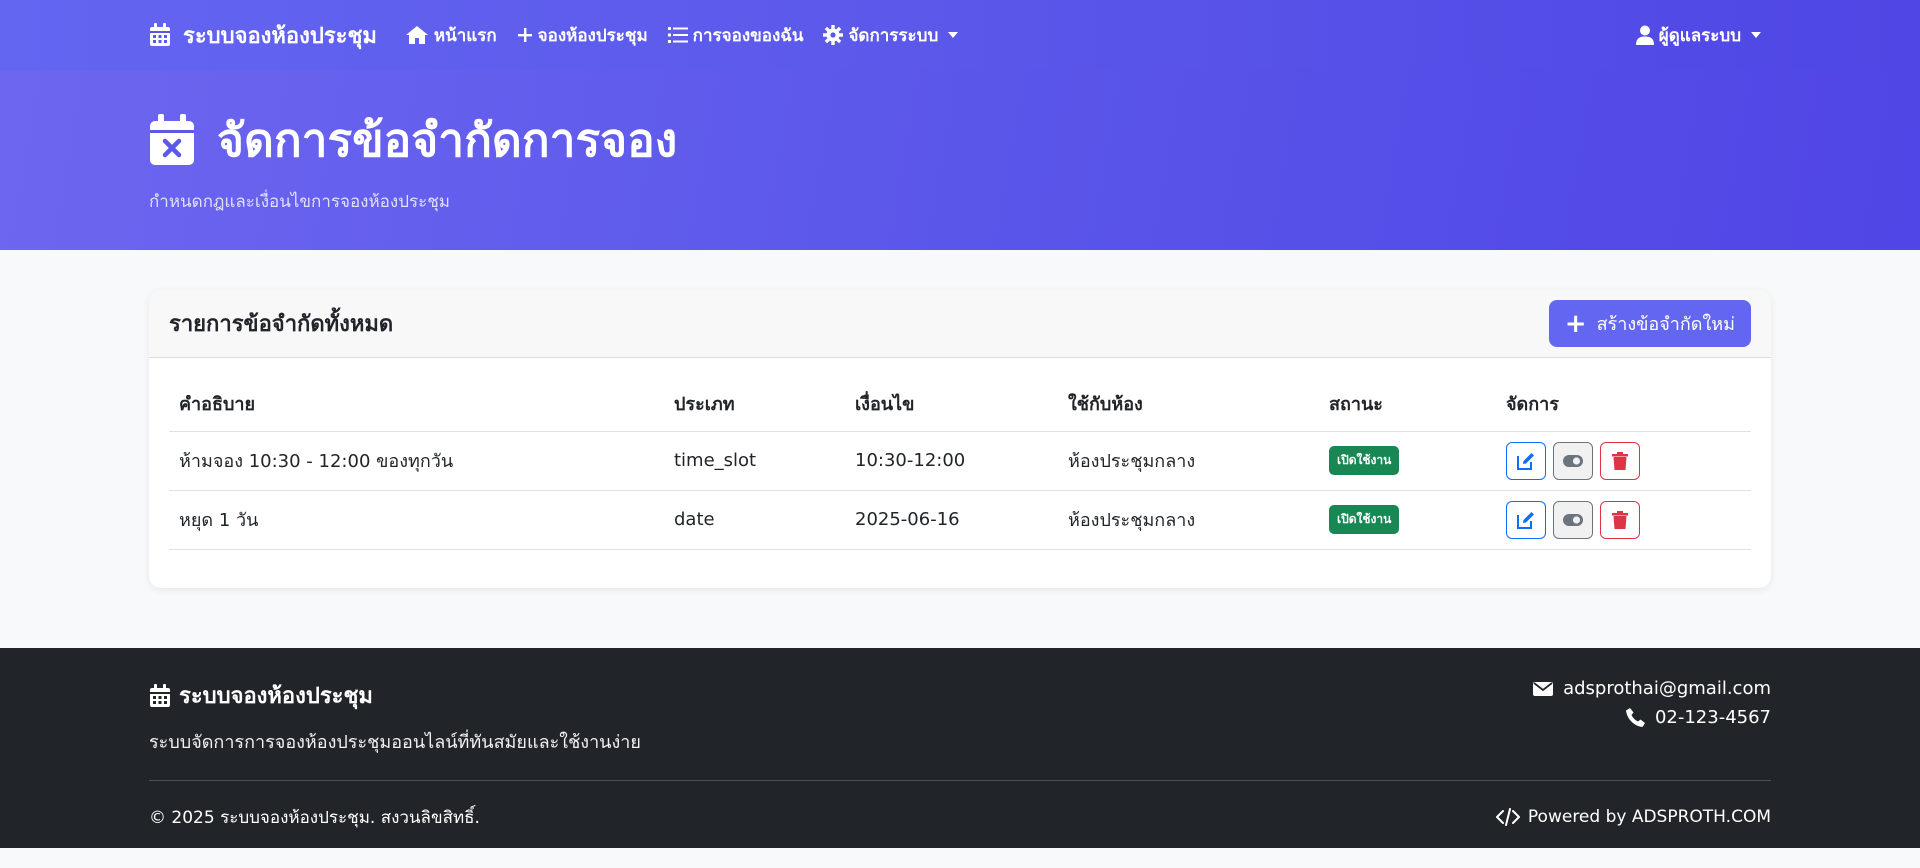 This screenshot has height=868, width=1920. Describe the element at coordinates (281, 324) in the screenshot. I see `card-title: รายการข้อจำกัดทั้งหมด` at that location.